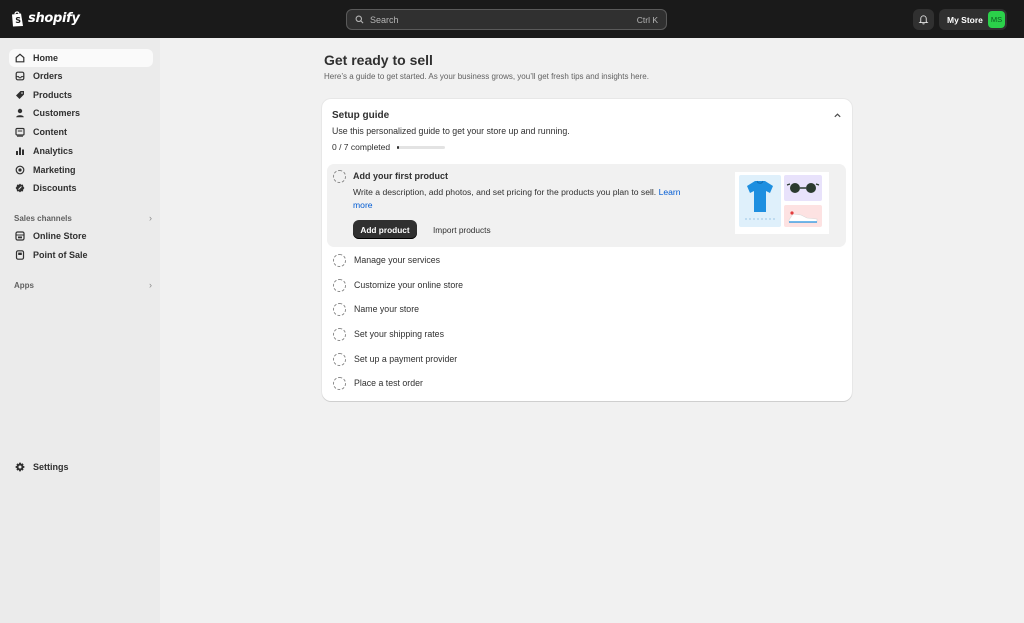 This screenshot has height=623, width=1024. I want to click on task-shipping-rates: Set your shipping rates, so click(388, 334).